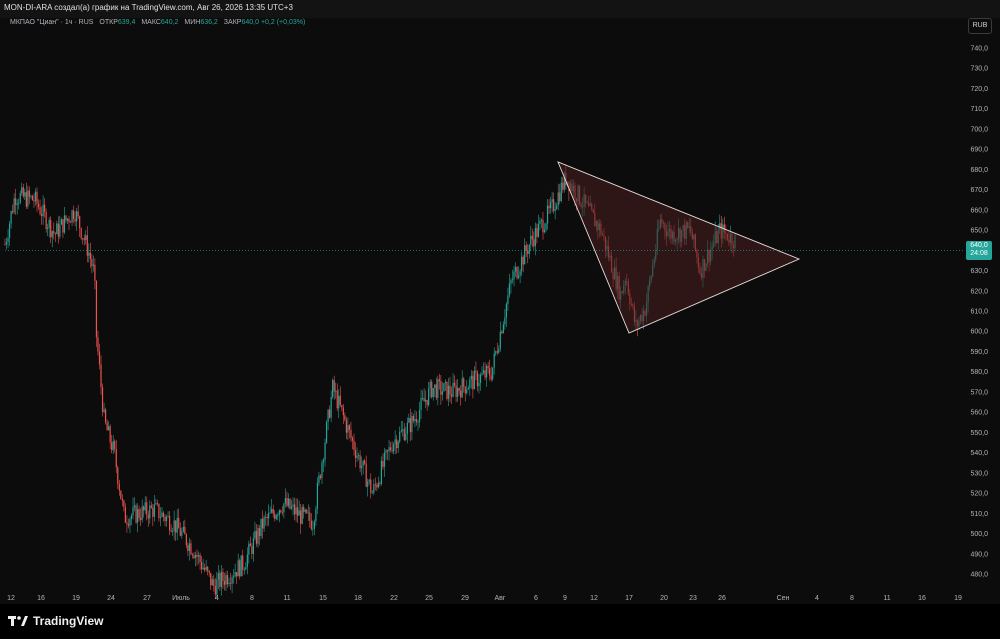 Image resolution: width=1000 pixels, height=639 pixels. What do you see at coordinates (217, 598) in the screenshot?
I see `x-tick-label: 4` at bounding box center [217, 598].